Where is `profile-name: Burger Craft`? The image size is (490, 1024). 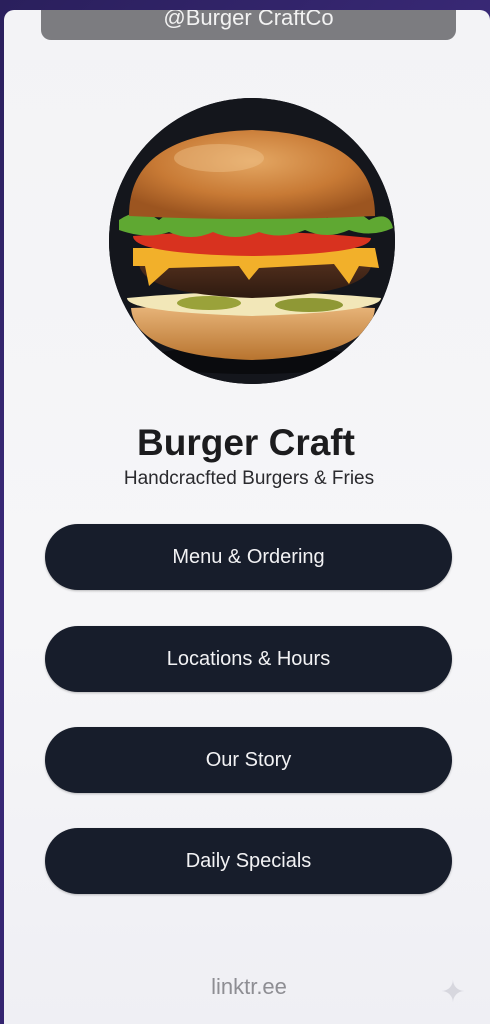
profile-name: Burger Craft is located at coordinates (246, 442).